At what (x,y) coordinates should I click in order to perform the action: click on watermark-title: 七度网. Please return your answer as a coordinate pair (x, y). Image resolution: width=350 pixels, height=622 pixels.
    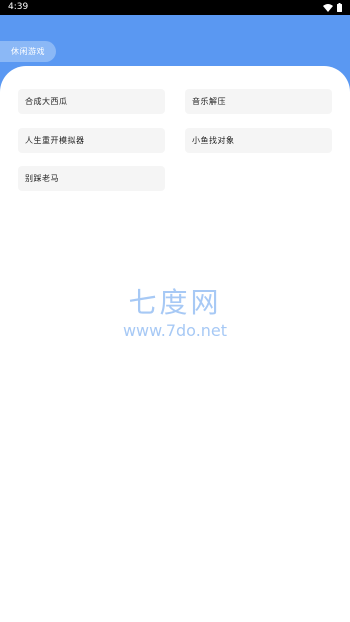
    Looking at the image, I should click on (175, 302).